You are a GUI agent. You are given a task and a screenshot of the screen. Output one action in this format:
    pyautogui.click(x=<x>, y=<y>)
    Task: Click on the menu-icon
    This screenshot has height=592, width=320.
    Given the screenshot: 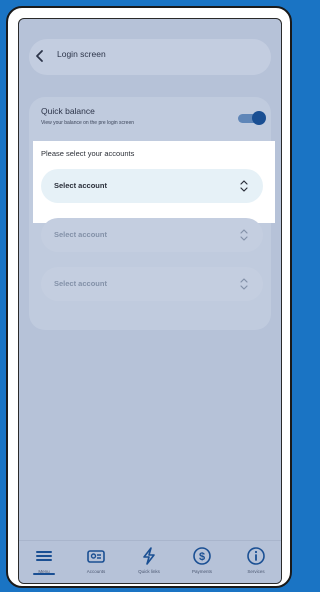 What is the action you would take?
    pyautogui.click(x=44, y=556)
    